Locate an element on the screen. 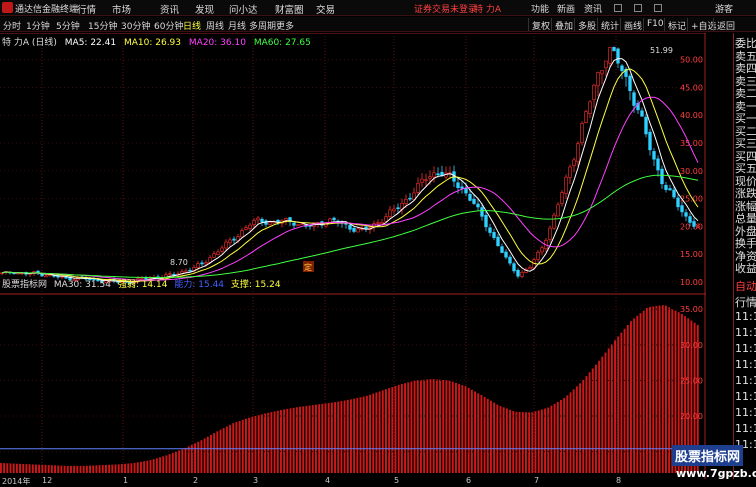  menu-item-zixun-right: 资讯 is located at coordinates (593, 8).